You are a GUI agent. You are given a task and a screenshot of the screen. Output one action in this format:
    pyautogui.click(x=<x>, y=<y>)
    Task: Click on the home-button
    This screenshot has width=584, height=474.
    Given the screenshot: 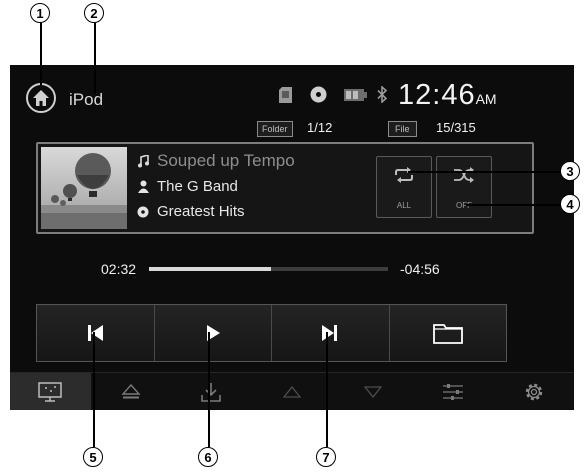 What is the action you would take?
    pyautogui.click(x=41, y=98)
    